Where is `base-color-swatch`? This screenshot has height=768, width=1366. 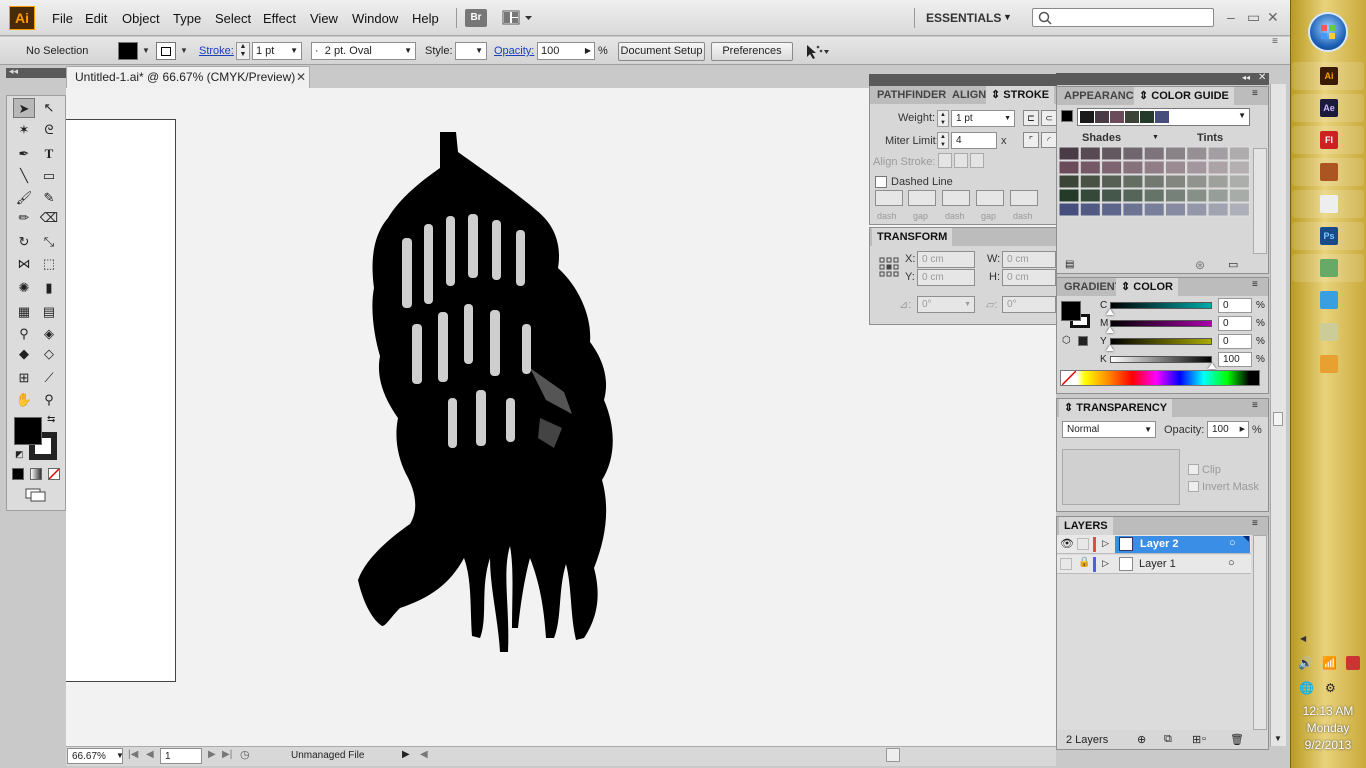
base-color-swatch is located at coordinates (1067, 116).